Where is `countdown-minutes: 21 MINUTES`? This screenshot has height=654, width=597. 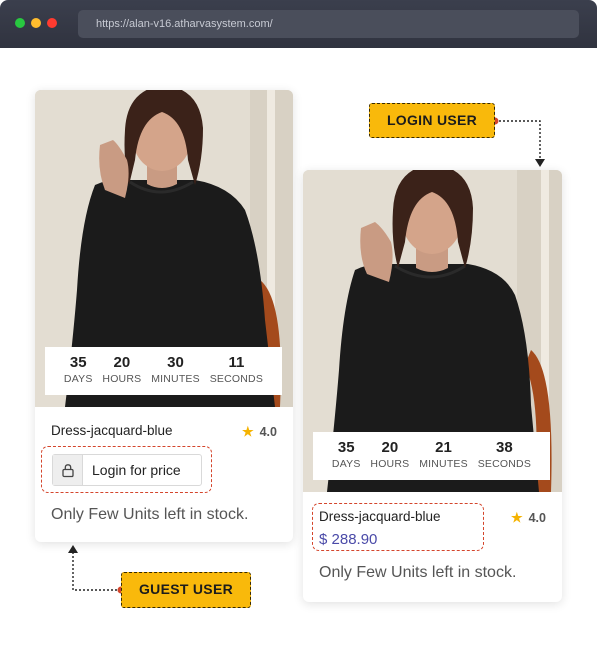 countdown-minutes: 21 MINUTES is located at coordinates (443, 454).